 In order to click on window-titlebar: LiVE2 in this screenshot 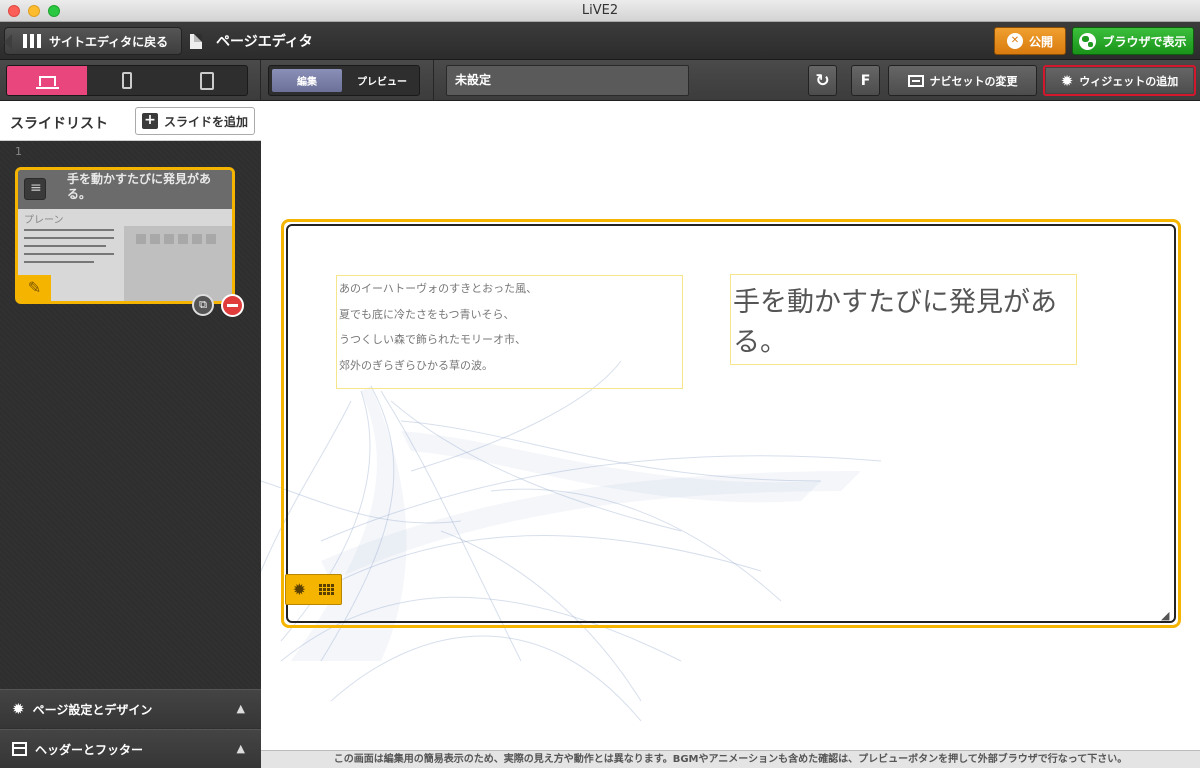, I will do `click(600, 11)`.